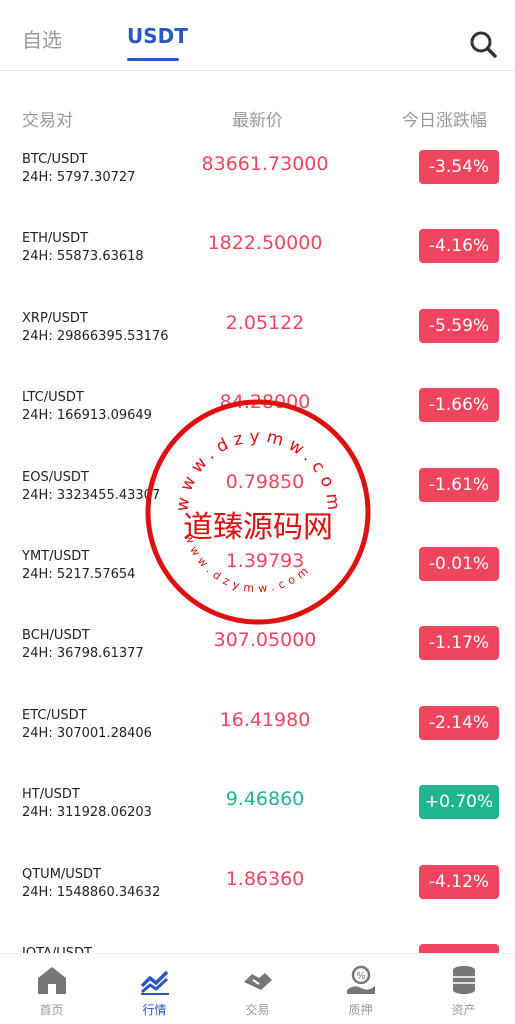 The image size is (515, 1024). What do you see at coordinates (42, 38) in the screenshot?
I see `tab-favorites: 自选` at bounding box center [42, 38].